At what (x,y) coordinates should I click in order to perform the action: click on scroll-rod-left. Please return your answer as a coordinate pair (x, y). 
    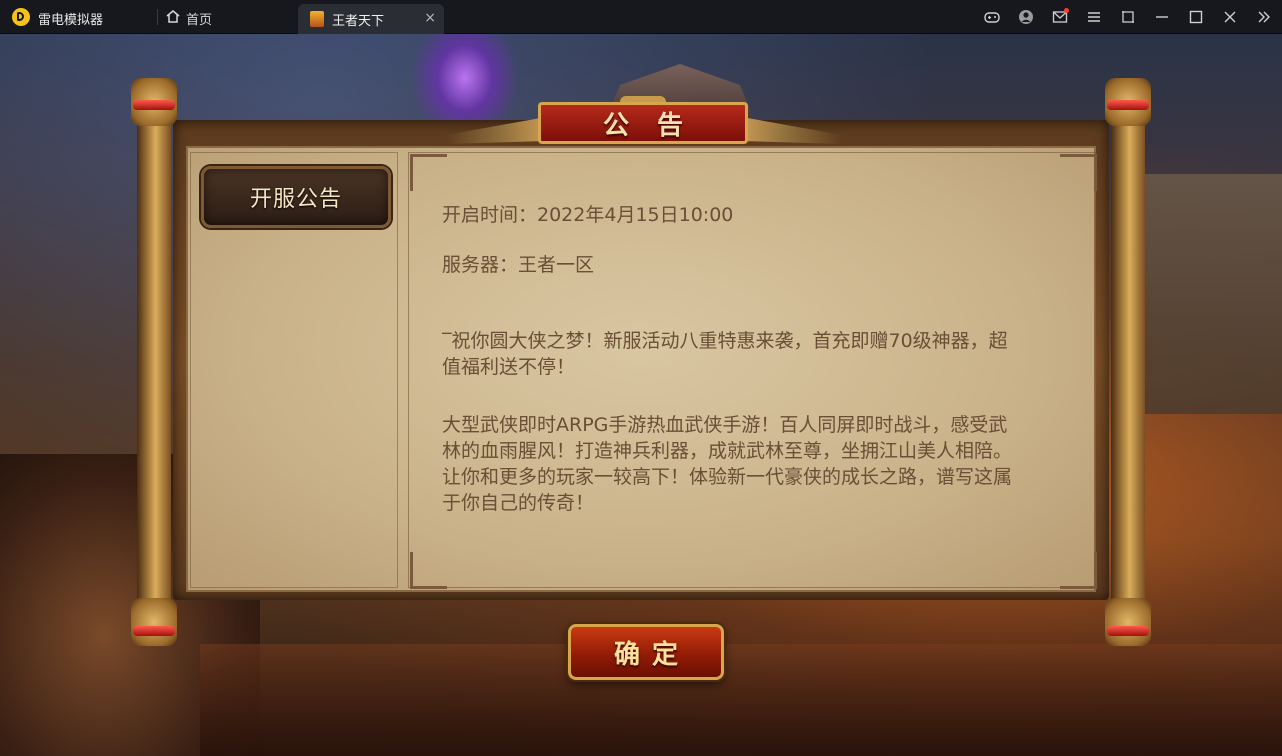
    Looking at the image, I should click on (154, 363).